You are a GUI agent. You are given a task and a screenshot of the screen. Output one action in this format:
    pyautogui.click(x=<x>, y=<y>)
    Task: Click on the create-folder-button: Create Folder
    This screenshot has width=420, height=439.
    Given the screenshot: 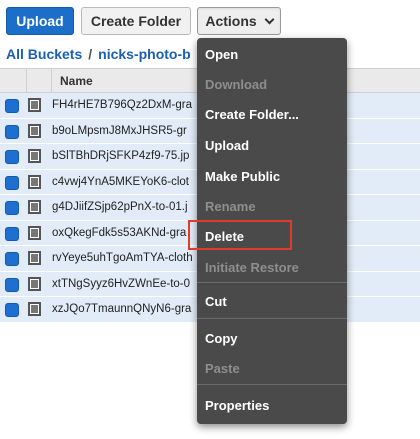 What is the action you would take?
    pyautogui.click(x=136, y=21)
    